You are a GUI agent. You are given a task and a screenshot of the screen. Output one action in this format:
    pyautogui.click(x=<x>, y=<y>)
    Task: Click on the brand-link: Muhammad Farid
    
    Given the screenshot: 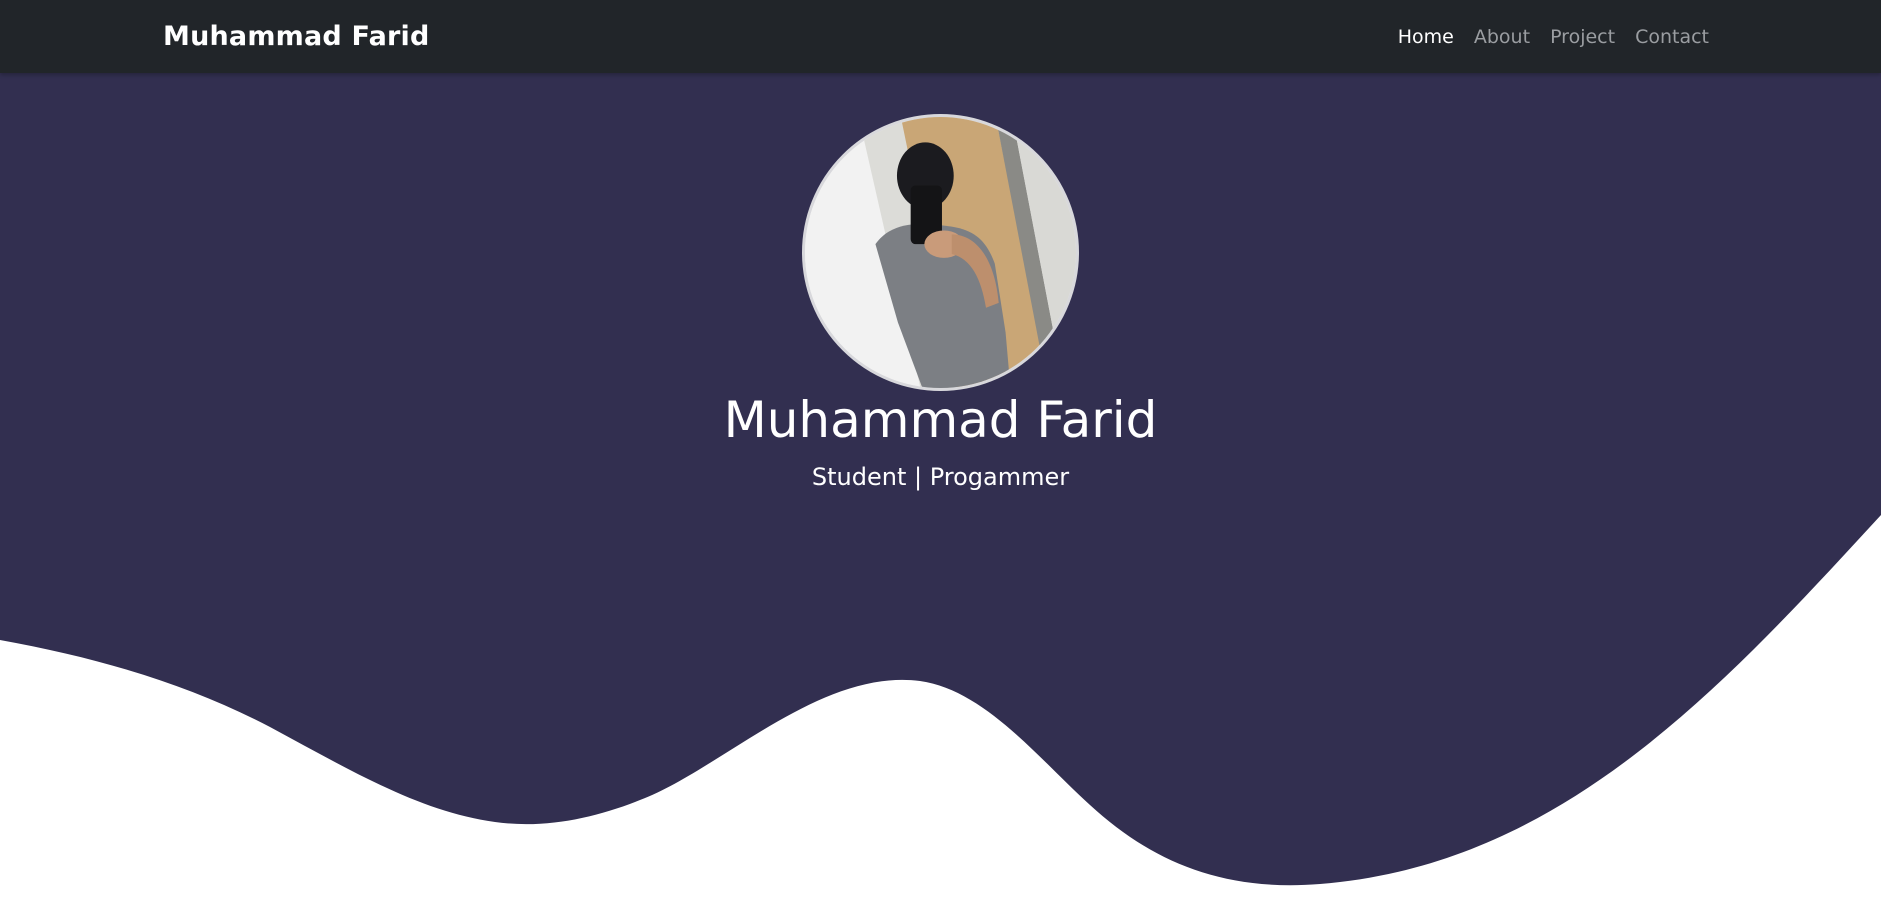 What is the action you would take?
    pyautogui.click(x=296, y=37)
    